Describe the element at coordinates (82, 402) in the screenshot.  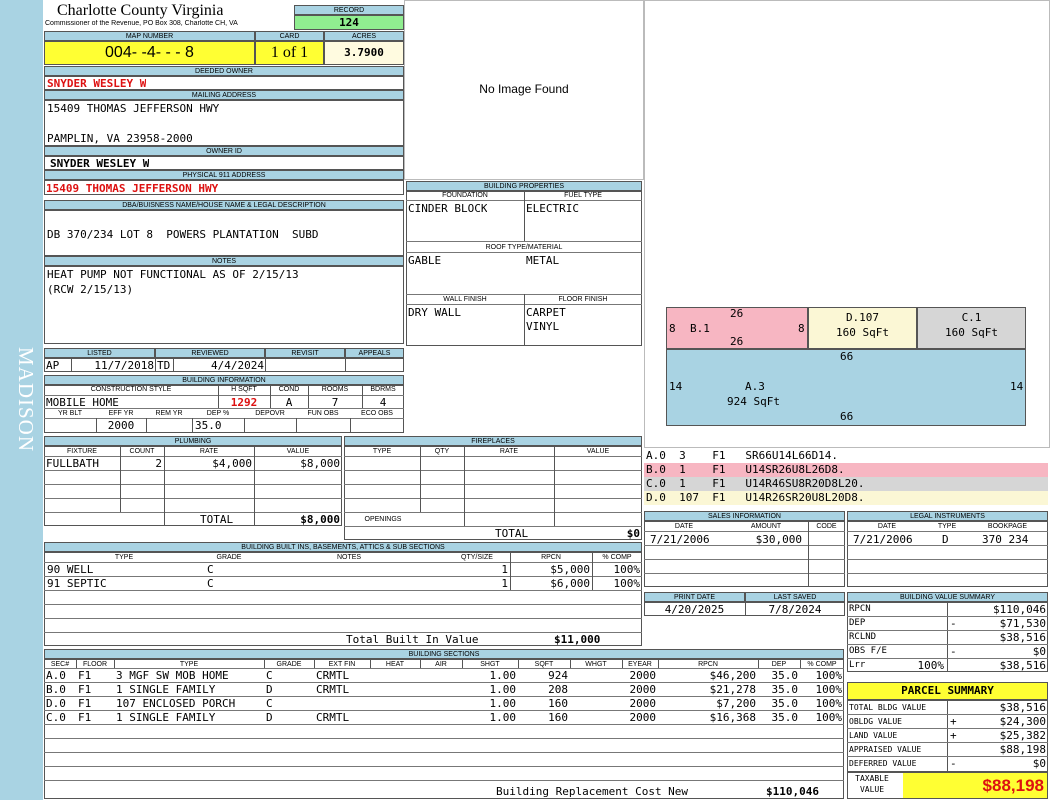
I see `construction-style-value: MOBILE HOME` at that location.